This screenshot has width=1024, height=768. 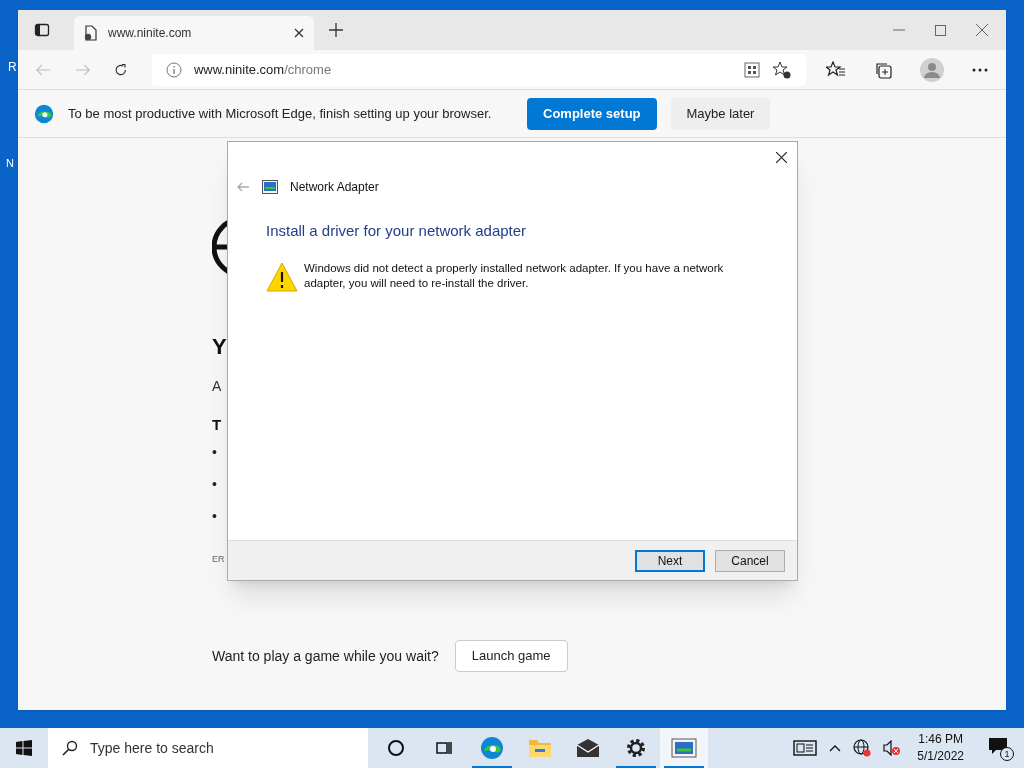 What do you see at coordinates (325, 656) in the screenshot?
I see `game-prompt: Want to play a game while you wait?` at bounding box center [325, 656].